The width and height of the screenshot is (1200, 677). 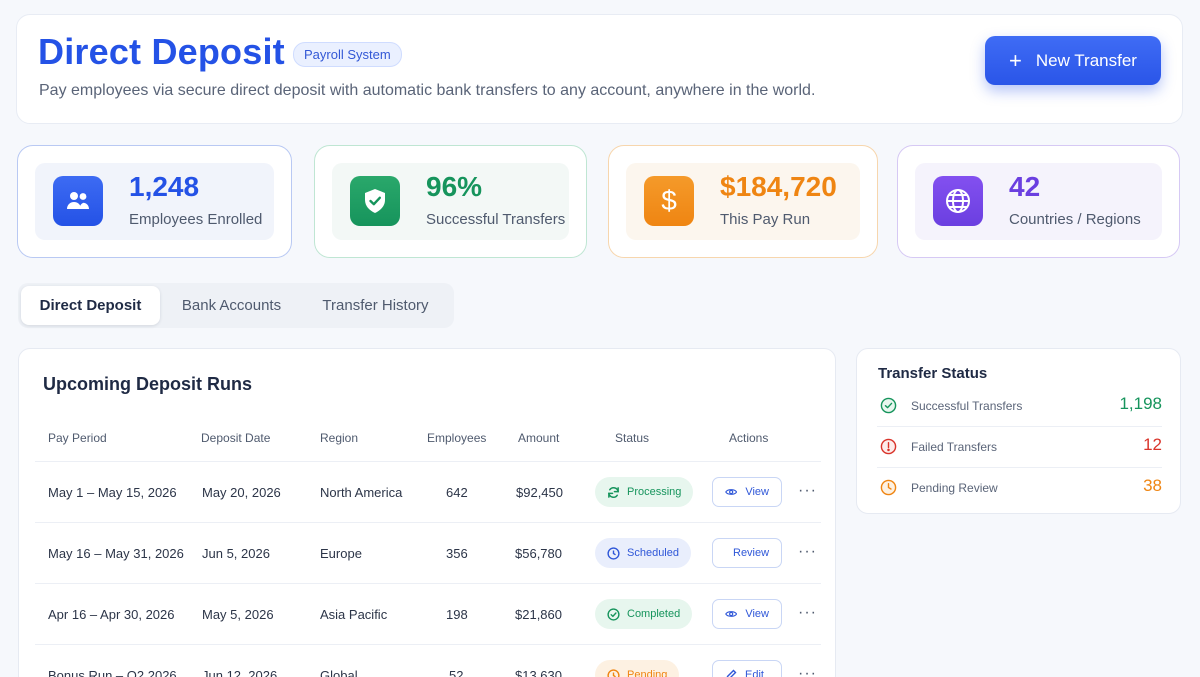 I want to click on deposit-date: May 5, 2026, so click(x=238, y=614).